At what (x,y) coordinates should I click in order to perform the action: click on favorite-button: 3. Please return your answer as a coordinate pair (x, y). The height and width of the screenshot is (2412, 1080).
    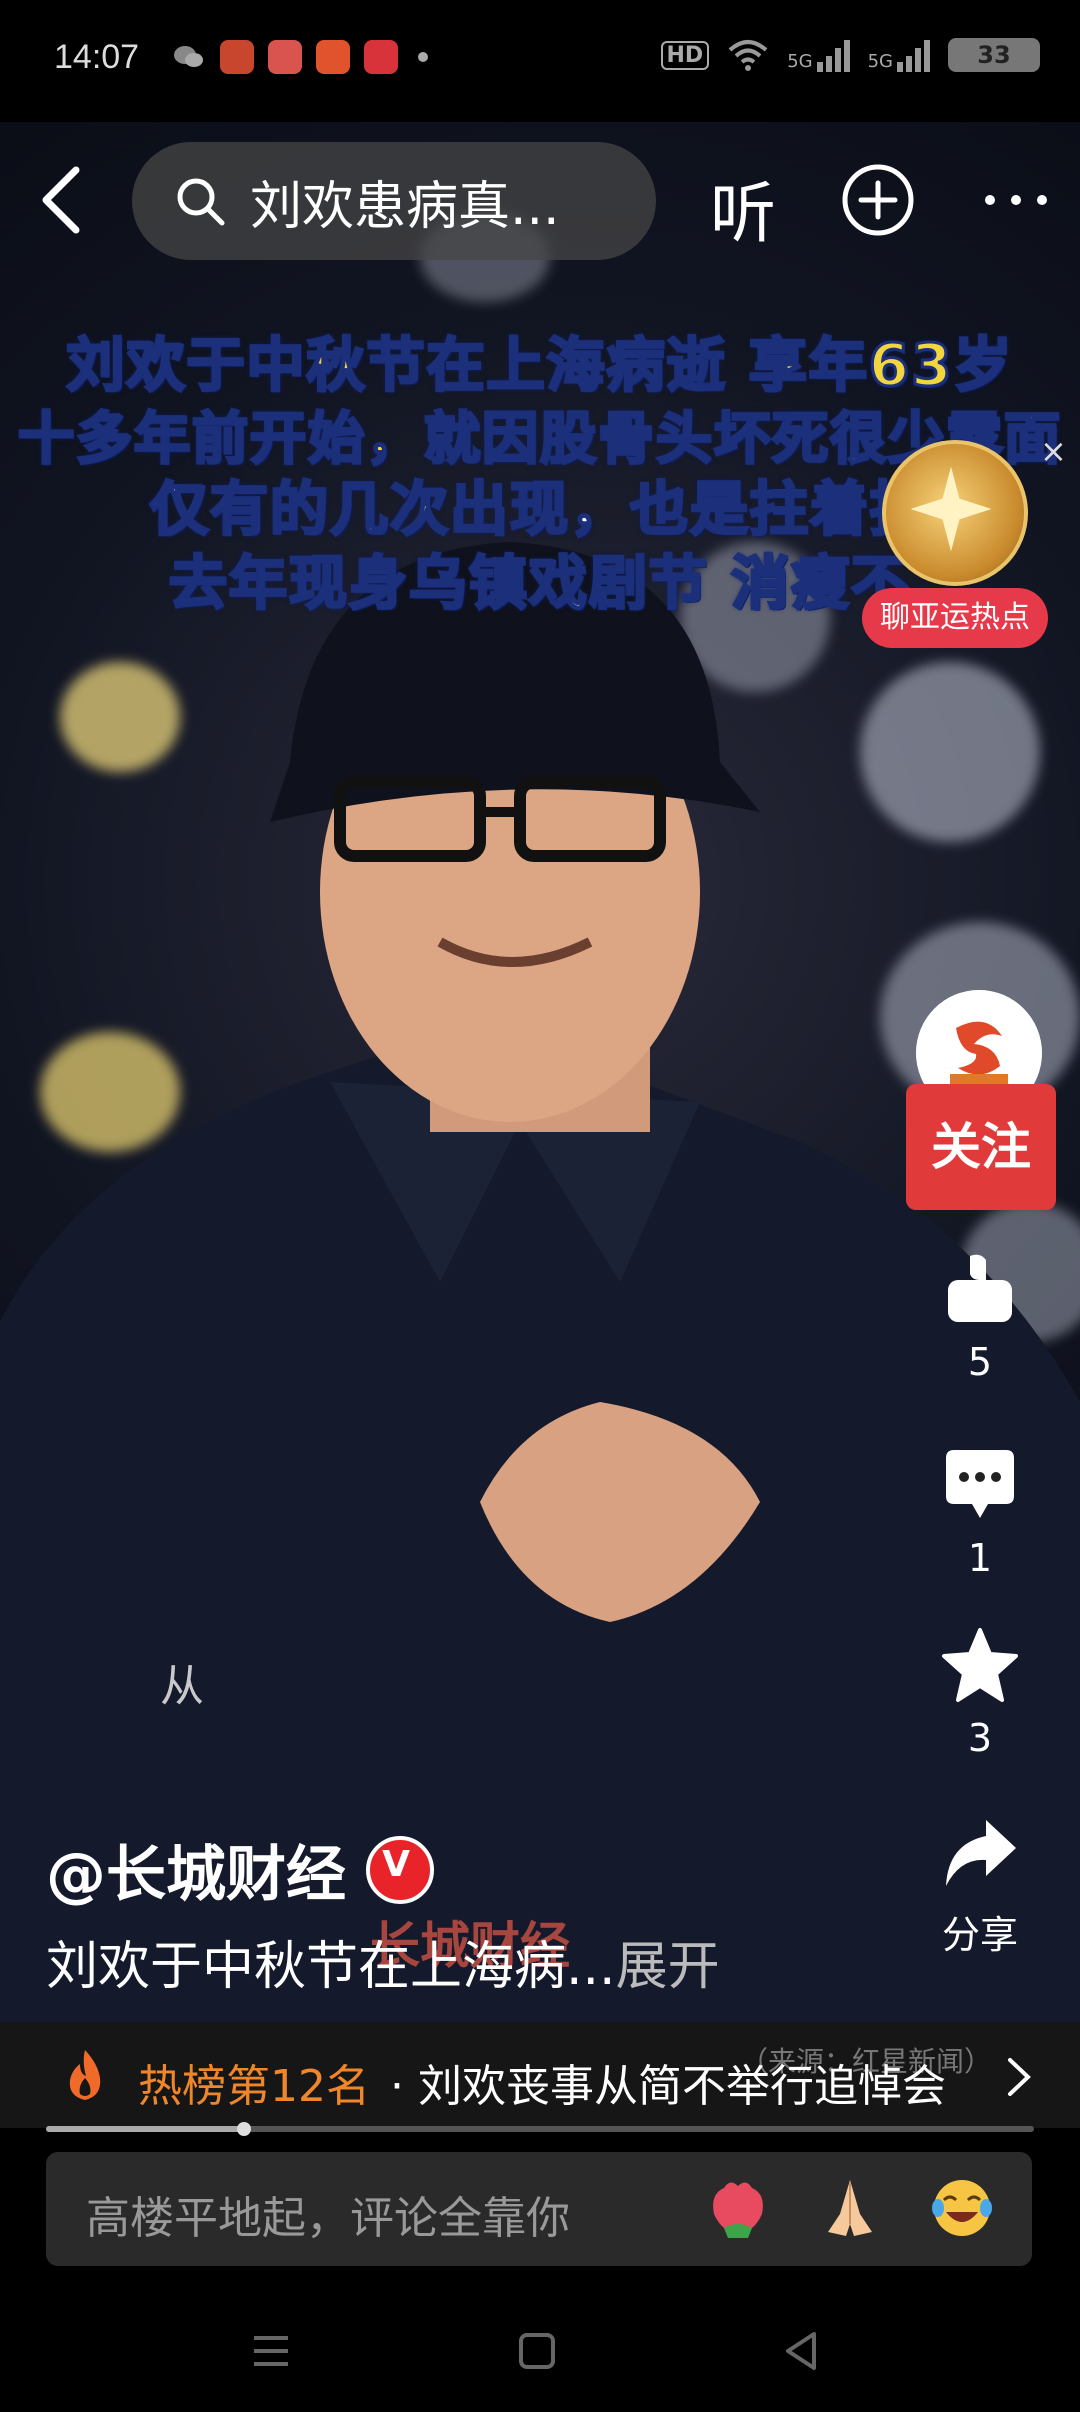
    Looking at the image, I should click on (980, 1693).